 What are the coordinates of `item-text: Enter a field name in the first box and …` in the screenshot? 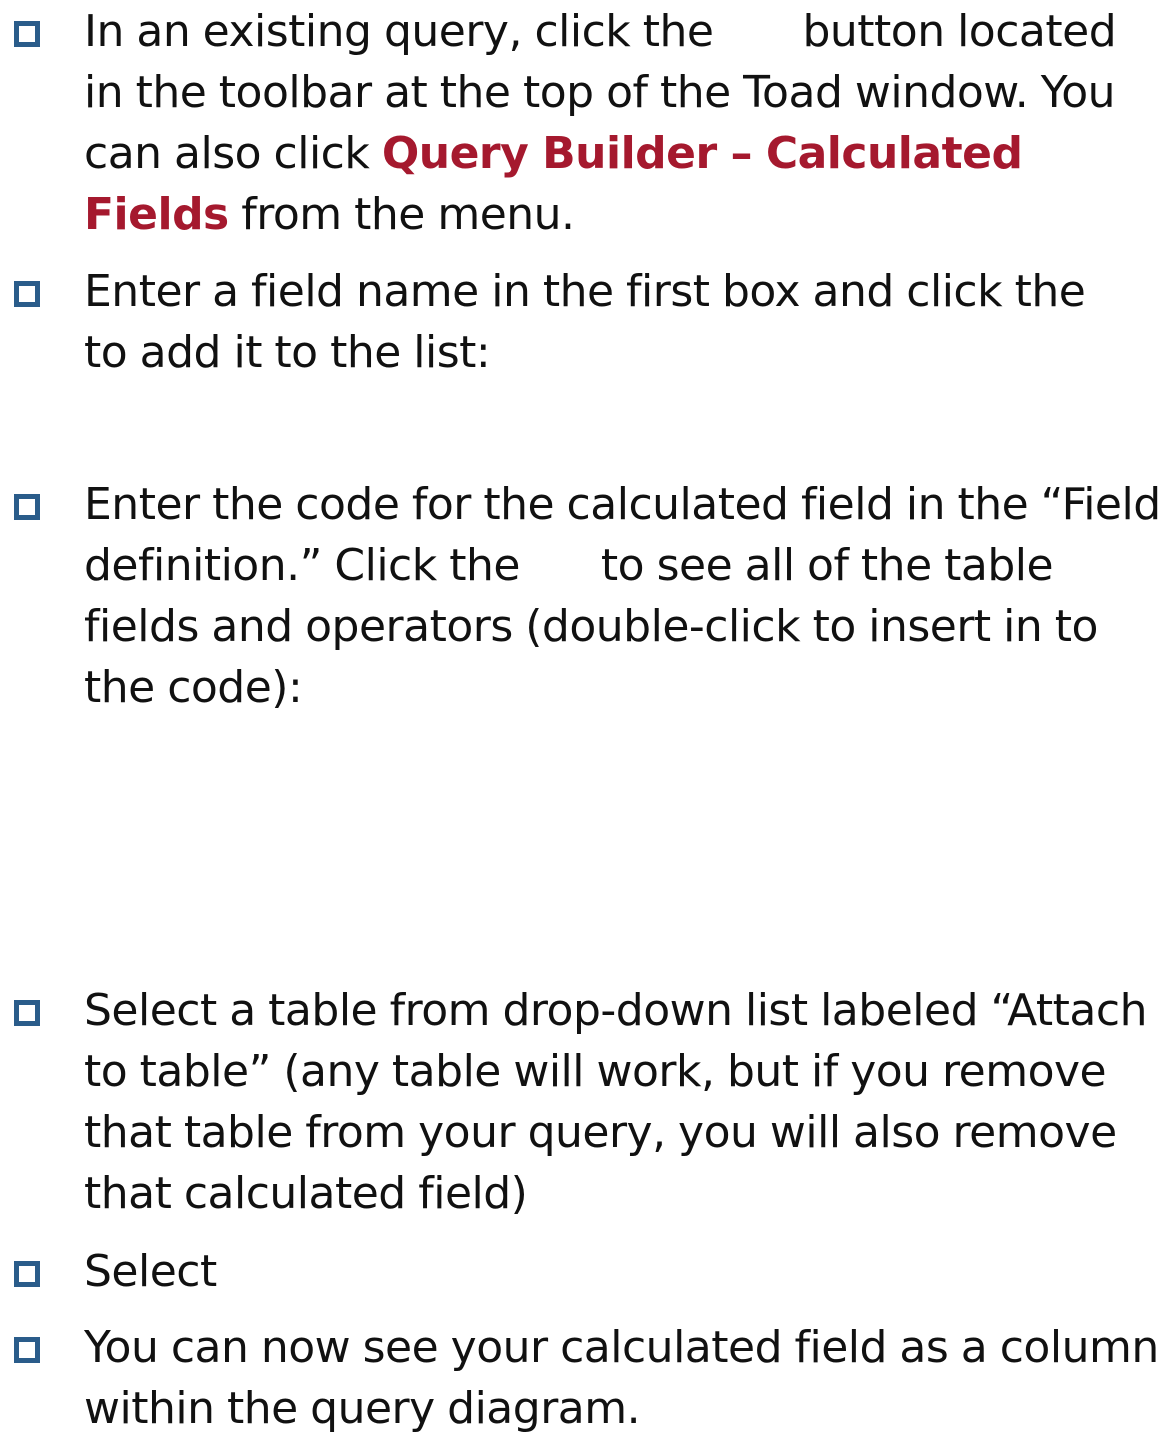 It's located at (585, 291).